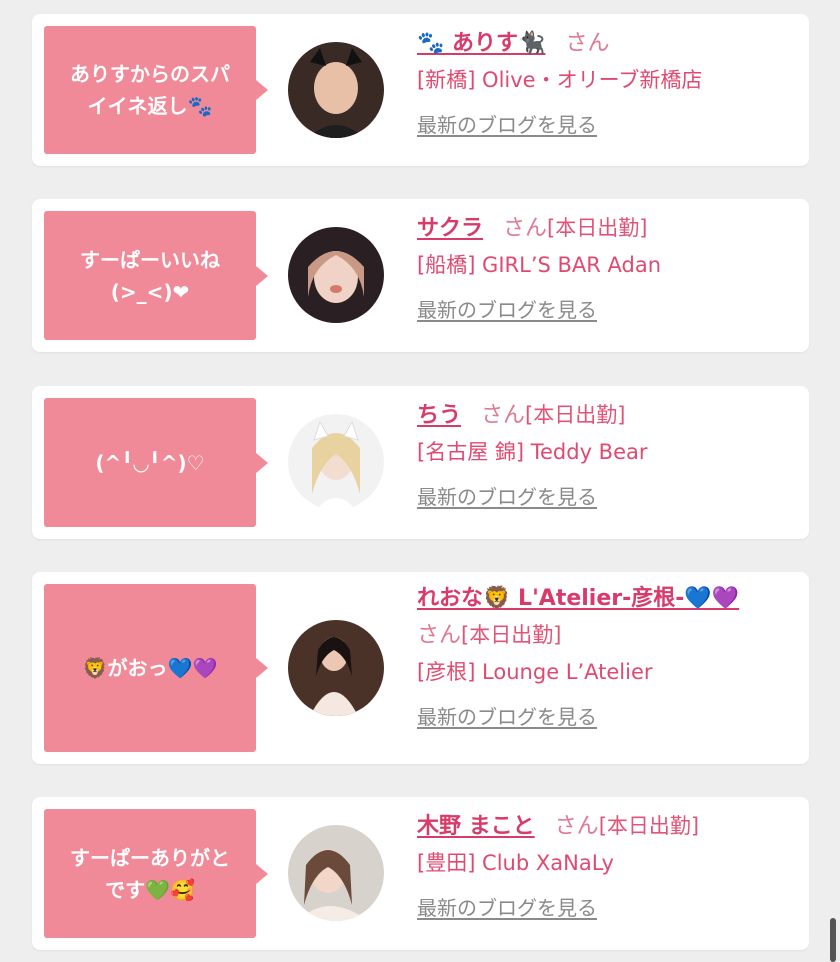 This screenshot has height=962, width=840. Describe the element at coordinates (150, 668) in the screenshot. I see `message-text: 🦁がおっ💙💜` at that location.